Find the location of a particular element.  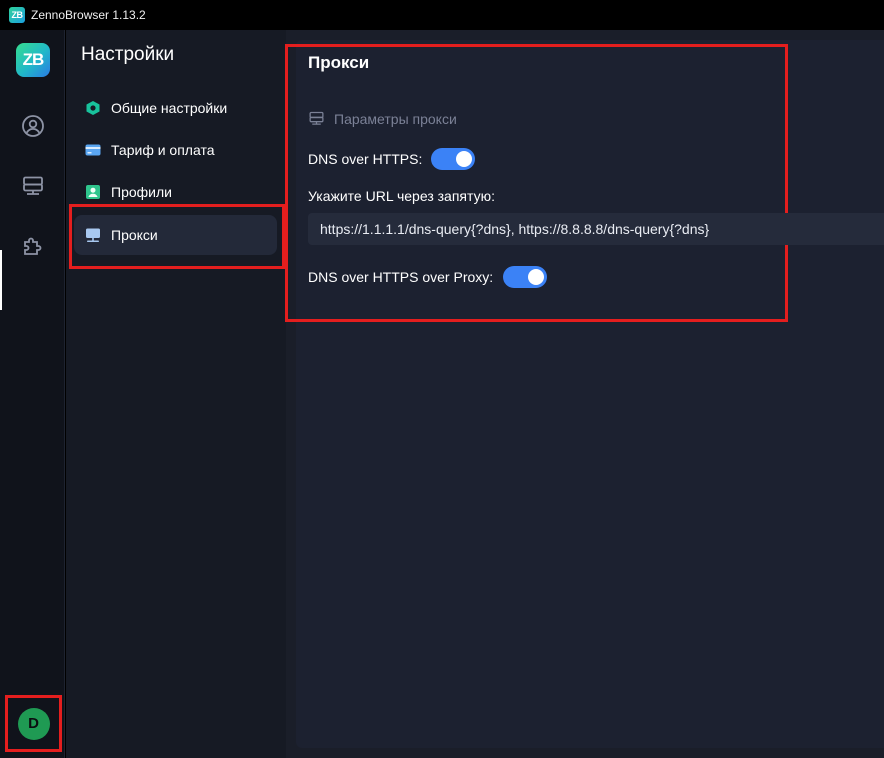

rail-active-indicator is located at coordinates (1, 280).